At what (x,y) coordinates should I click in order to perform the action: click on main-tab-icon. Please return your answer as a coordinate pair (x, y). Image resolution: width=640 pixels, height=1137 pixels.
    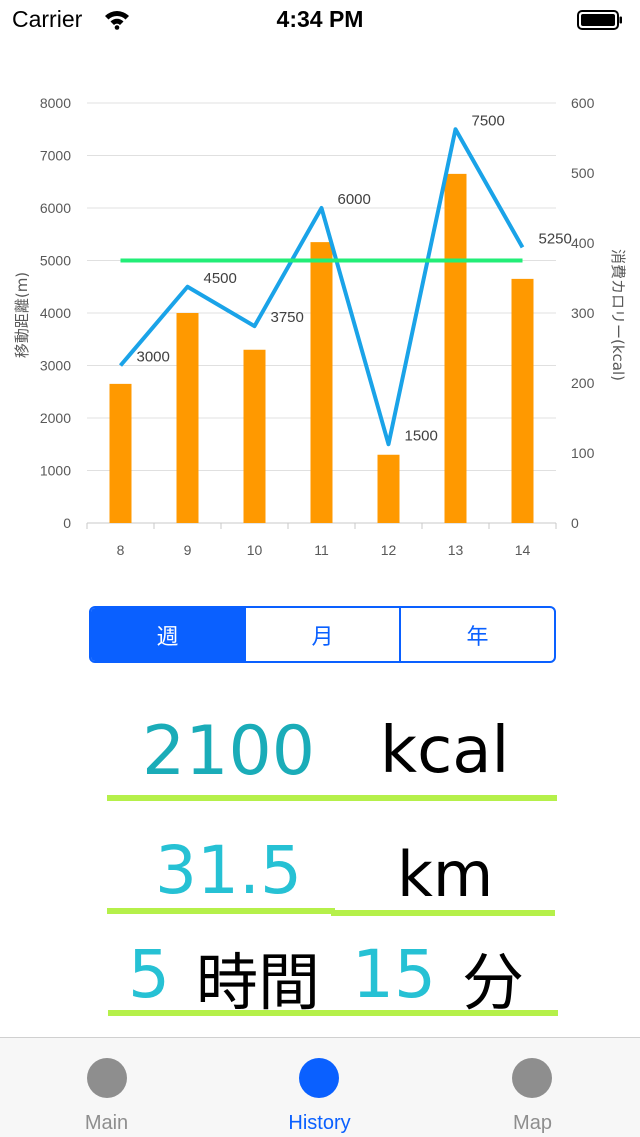
    Looking at the image, I should click on (107, 1078).